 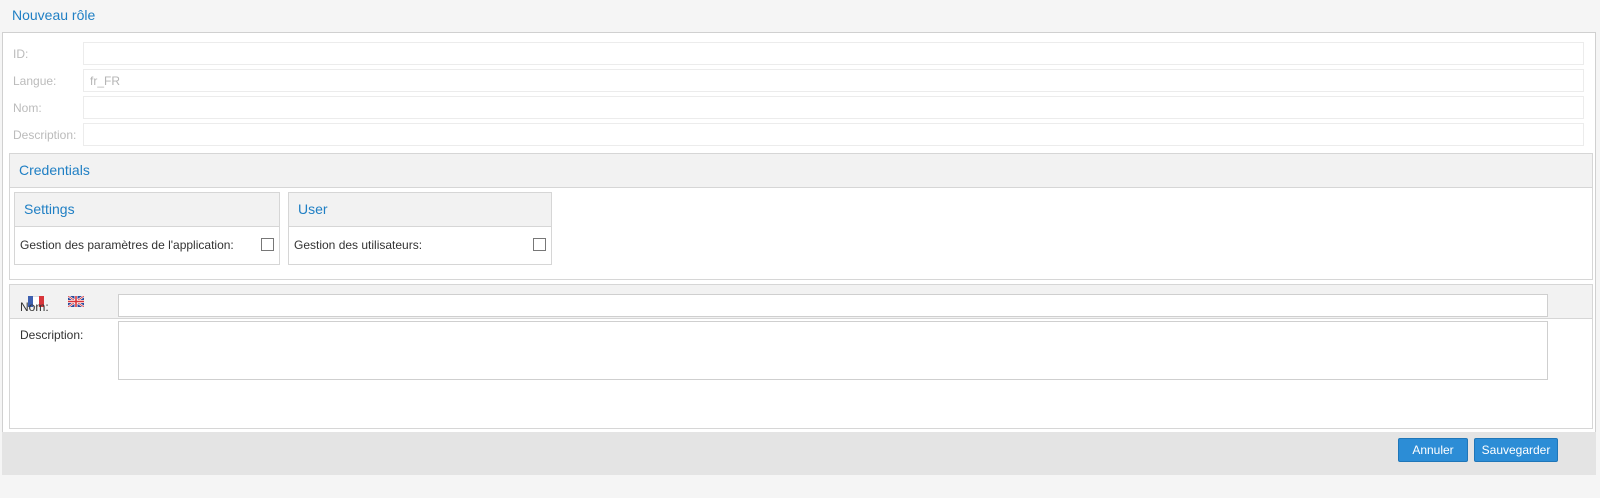 What do you see at coordinates (833, 53) in the screenshot?
I see `id-field` at bounding box center [833, 53].